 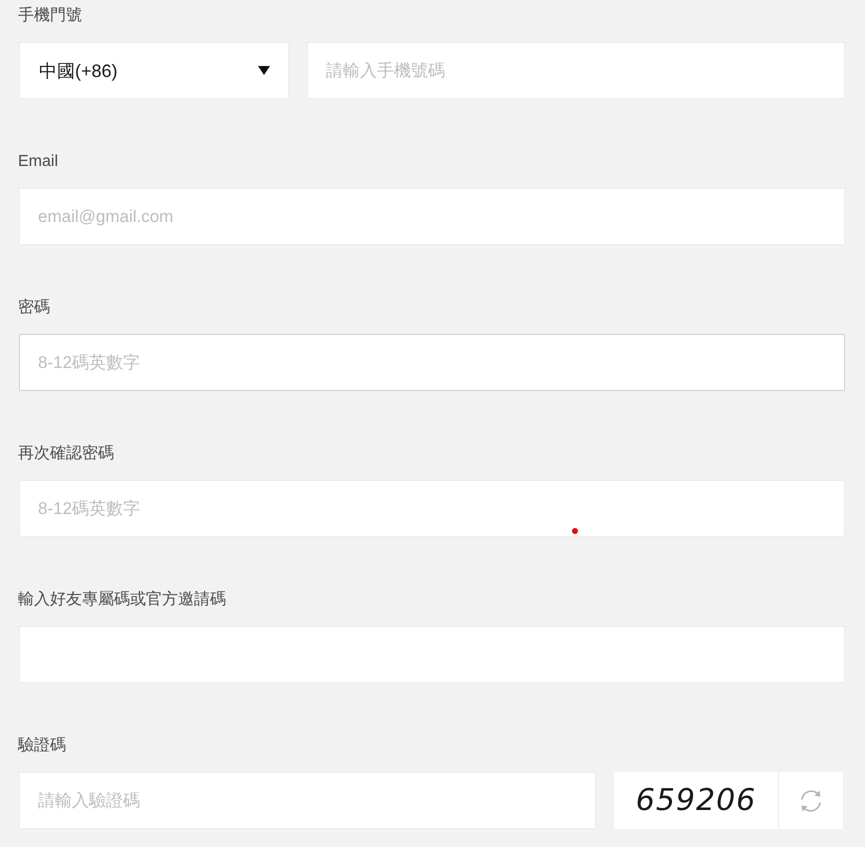 What do you see at coordinates (307, 800) in the screenshot?
I see `captcha-input: 請輸入驗證碼` at bounding box center [307, 800].